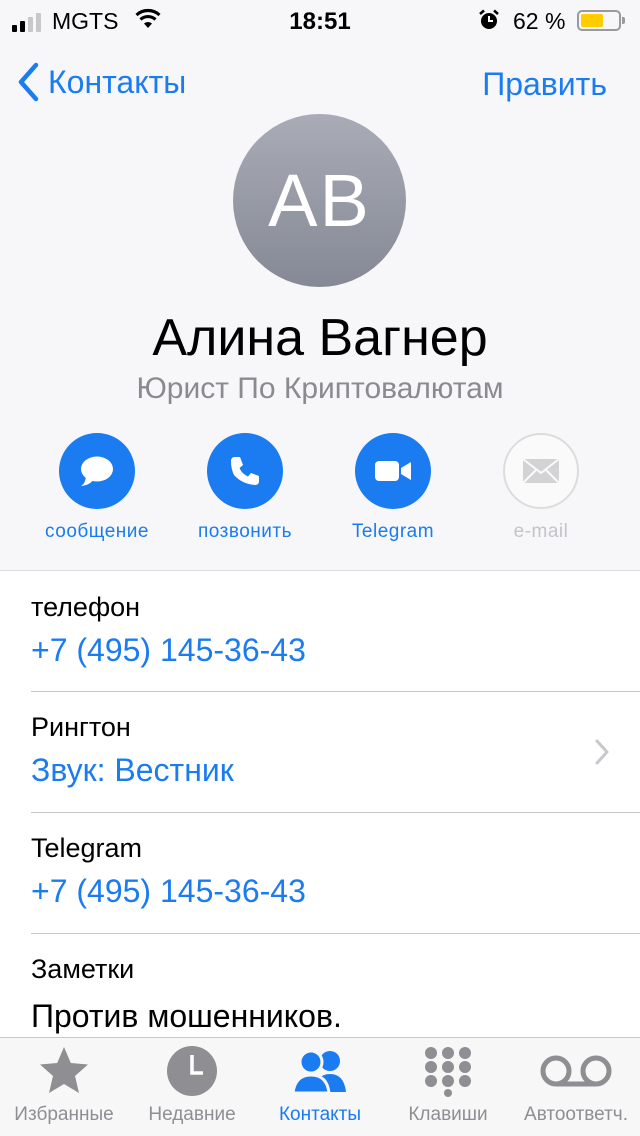 The width and height of the screenshot is (640, 1136). Describe the element at coordinates (320, 873) in the screenshot. I see `telegram-field-row: Telegram +7 (495) 145-36-43` at that location.